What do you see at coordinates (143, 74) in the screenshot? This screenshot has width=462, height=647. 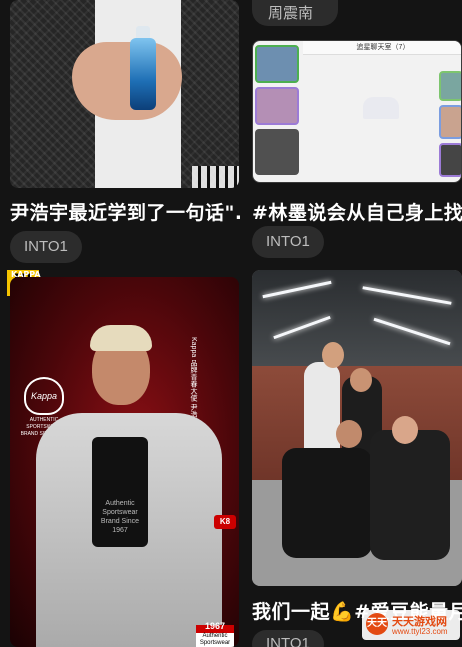 I see `serum-bottle` at bounding box center [143, 74].